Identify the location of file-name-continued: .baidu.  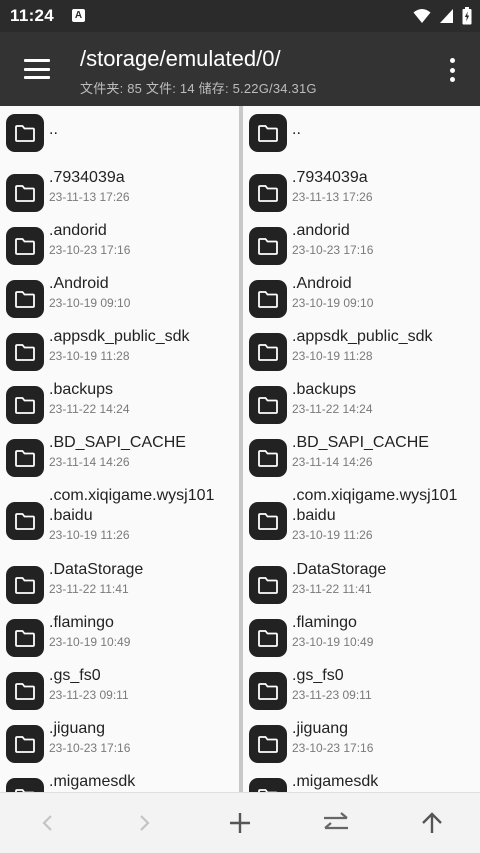
(71, 515).